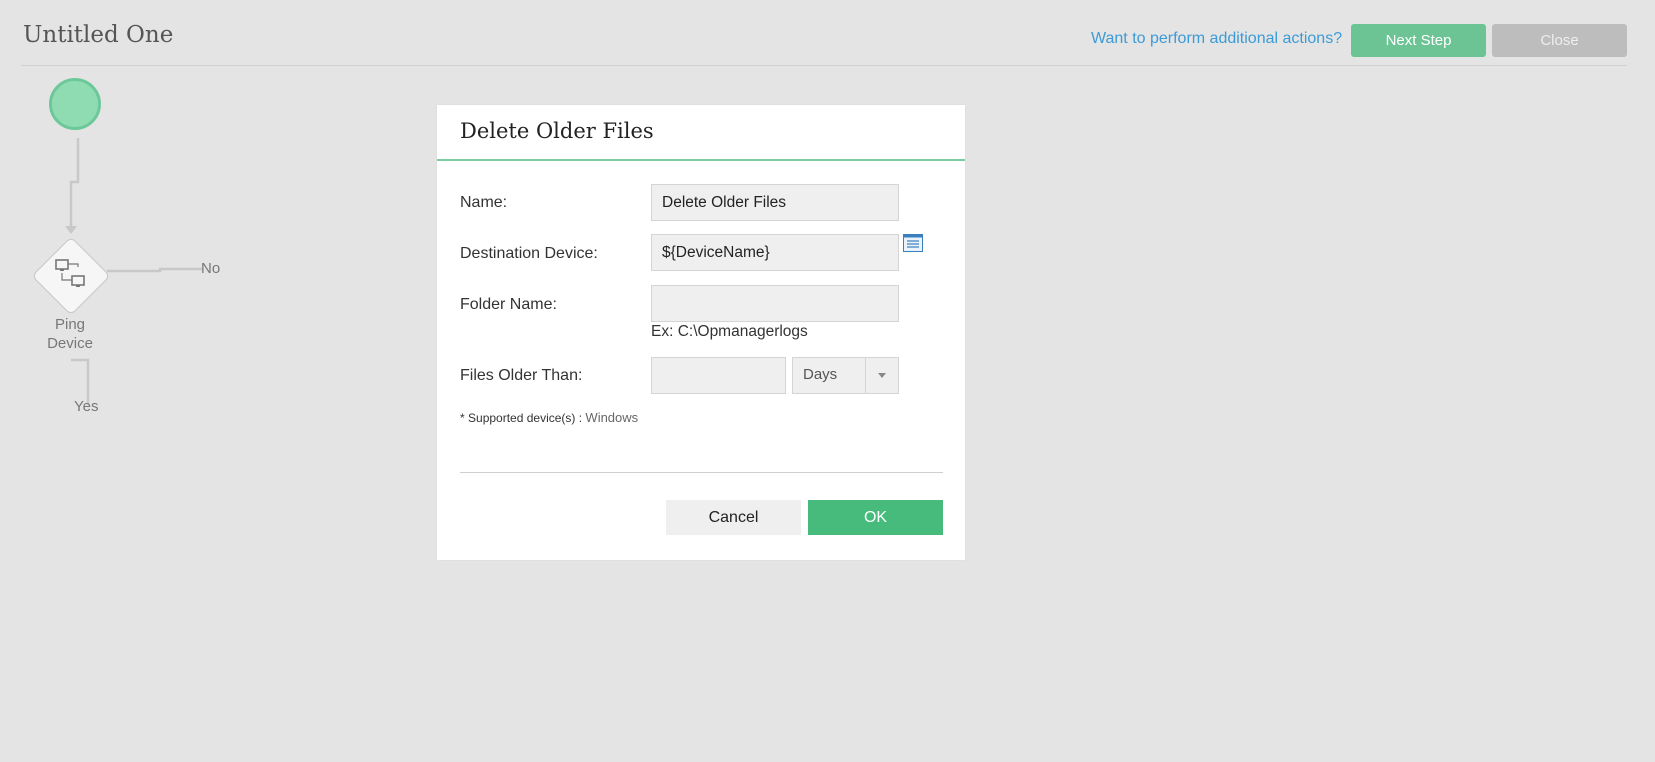 The width and height of the screenshot is (1655, 762). What do you see at coordinates (527, 418) in the screenshot?
I see `supported-label: Supported device(s) :` at bounding box center [527, 418].